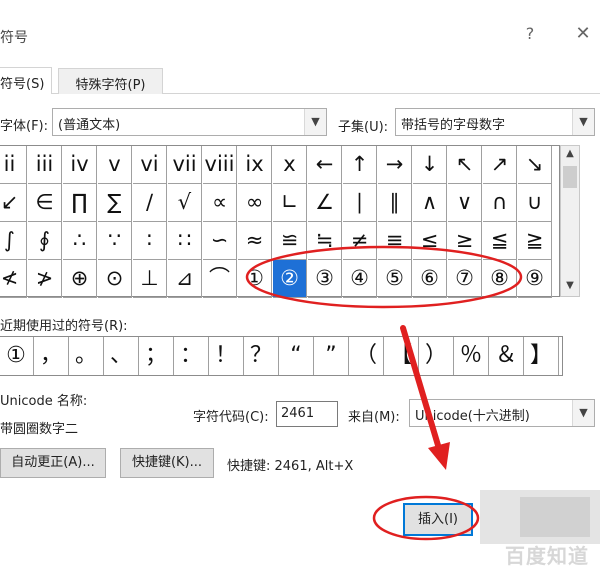  Describe the element at coordinates (26, 80) in the screenshot. I see `tab-symbols: 符号(S)` at that location.